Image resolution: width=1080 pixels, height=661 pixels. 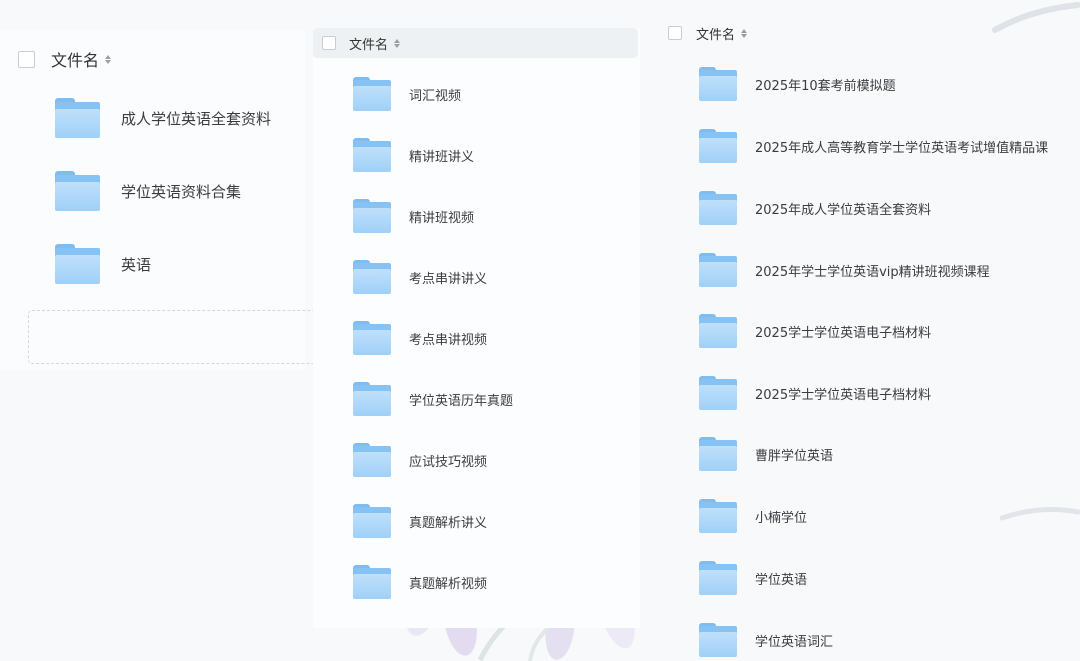 What do you see at coordinates (196, 118) in the screenshot?
I see `folder-name: 成人学位英语全套资料` at bounding box center [196, 118].